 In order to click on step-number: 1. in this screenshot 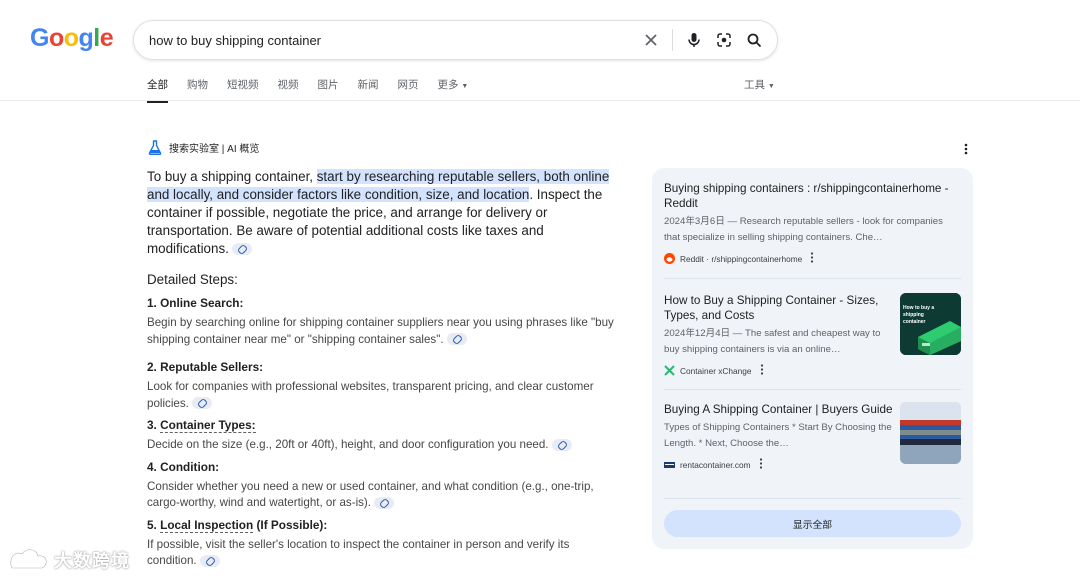, I will do `click(154, 303)`.